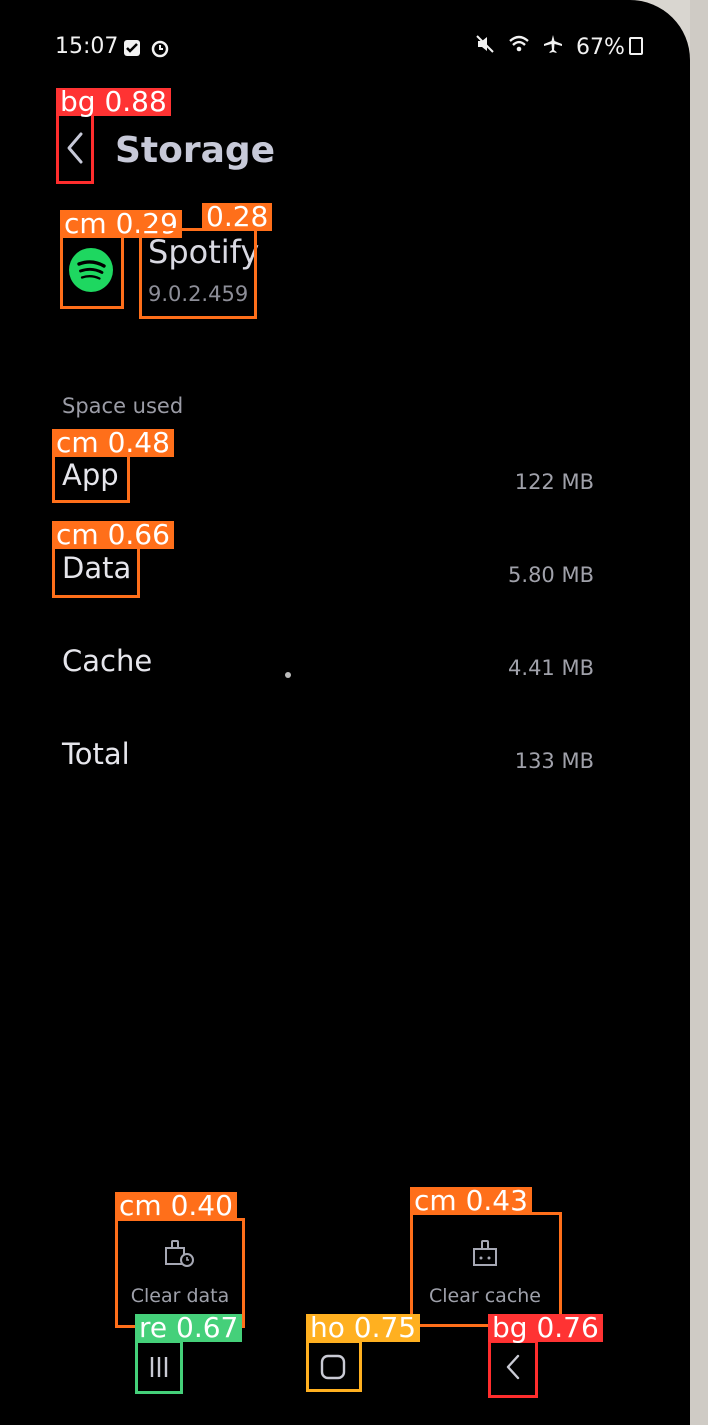 The height and width of the screenshot is (1425, 708). Describe the element at coordinates (600, 47) in the screenshot. I see `battery-percent: 67%` at that location.